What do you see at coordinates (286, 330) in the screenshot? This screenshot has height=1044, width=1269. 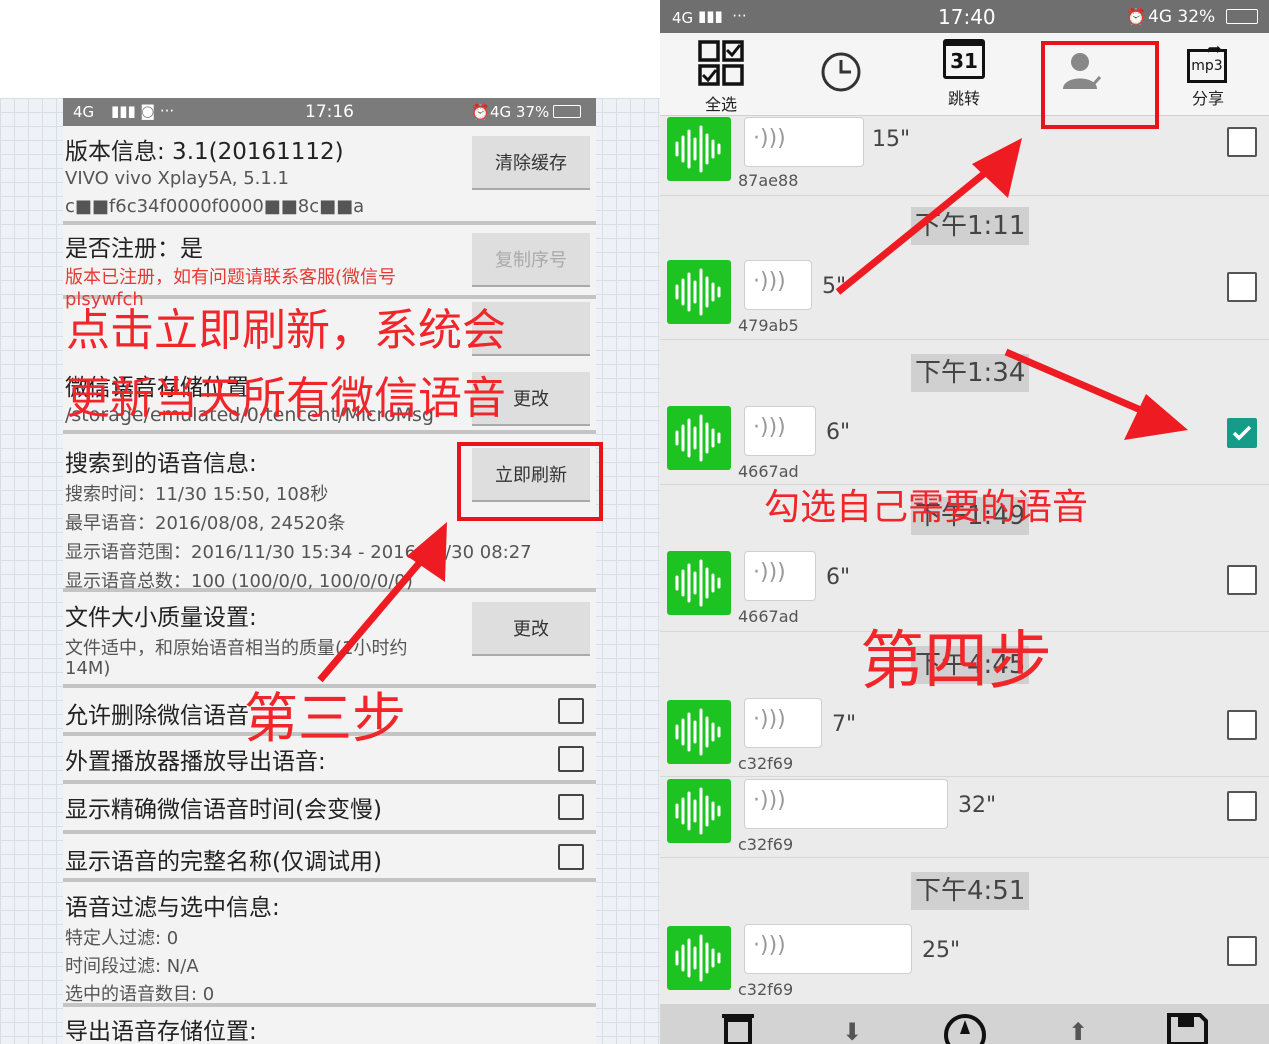 I see `refresh-hint-line1: 点击立即刷新，系统会` at bounding box center [286, 330].